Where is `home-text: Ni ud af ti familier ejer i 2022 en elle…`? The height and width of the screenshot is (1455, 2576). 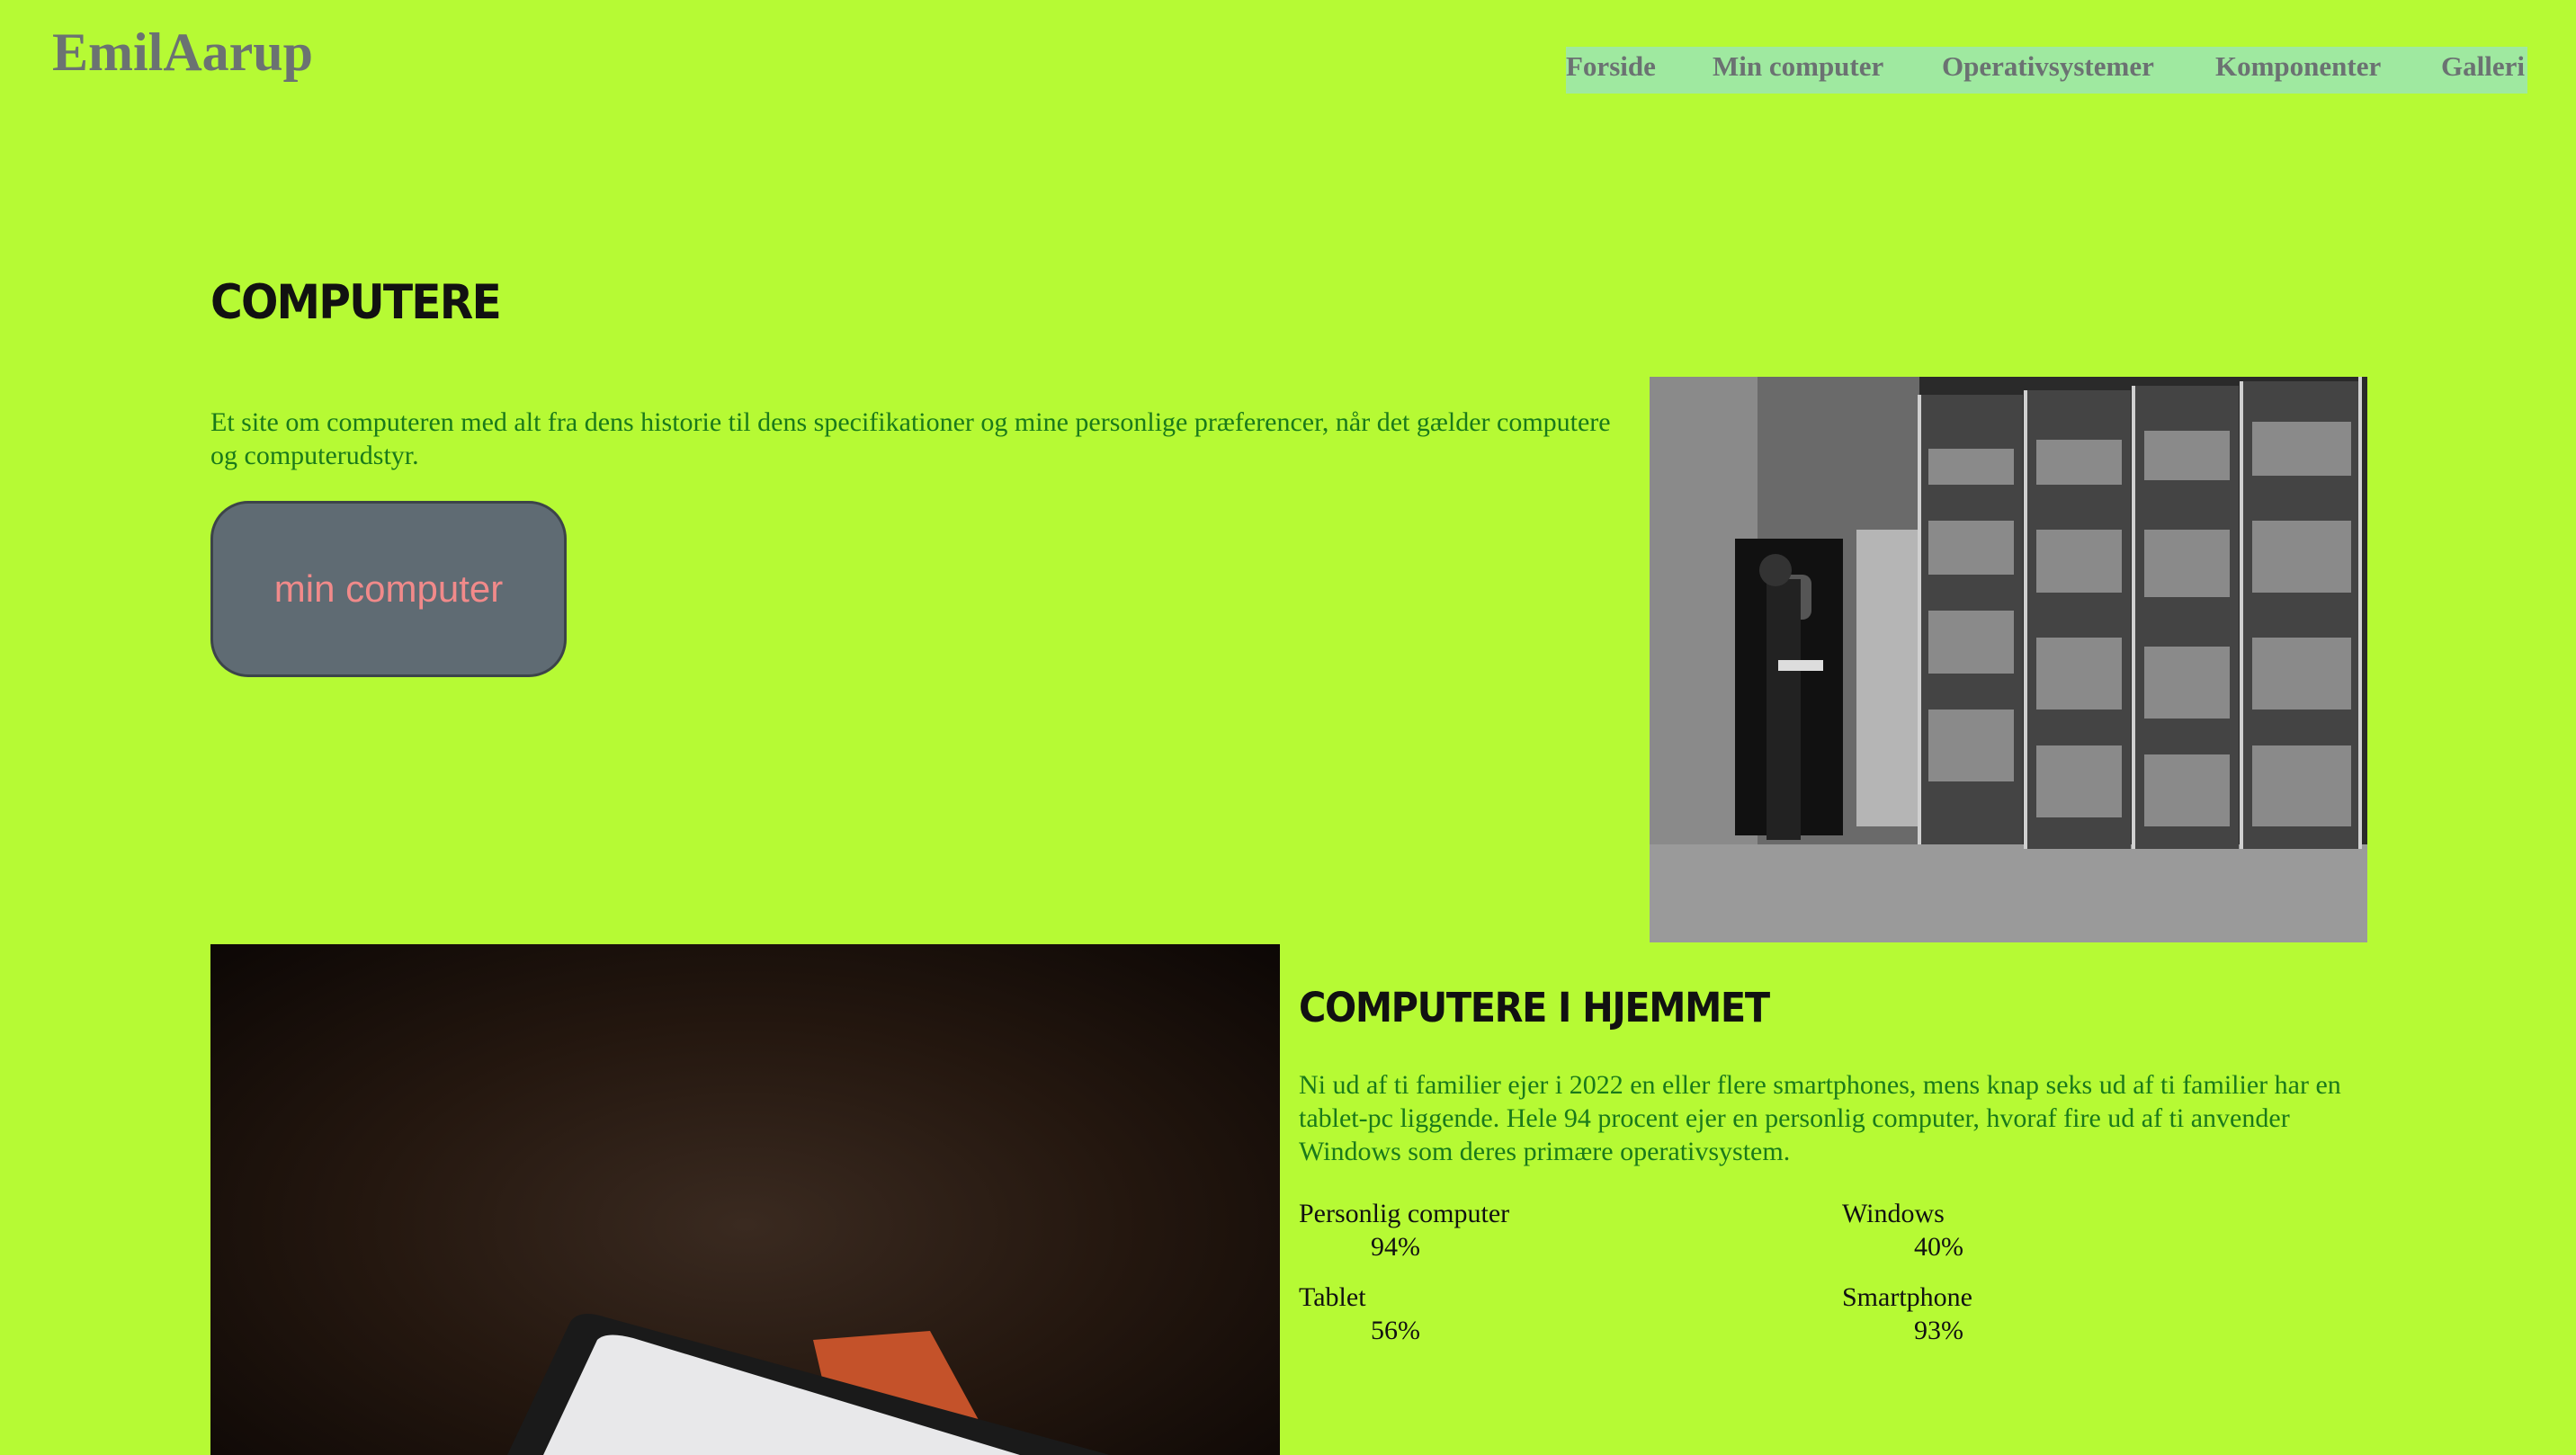 home-text: Ni ud af ti familier ejer i 2022 en elle… is located at coordinates (1820, 1118).